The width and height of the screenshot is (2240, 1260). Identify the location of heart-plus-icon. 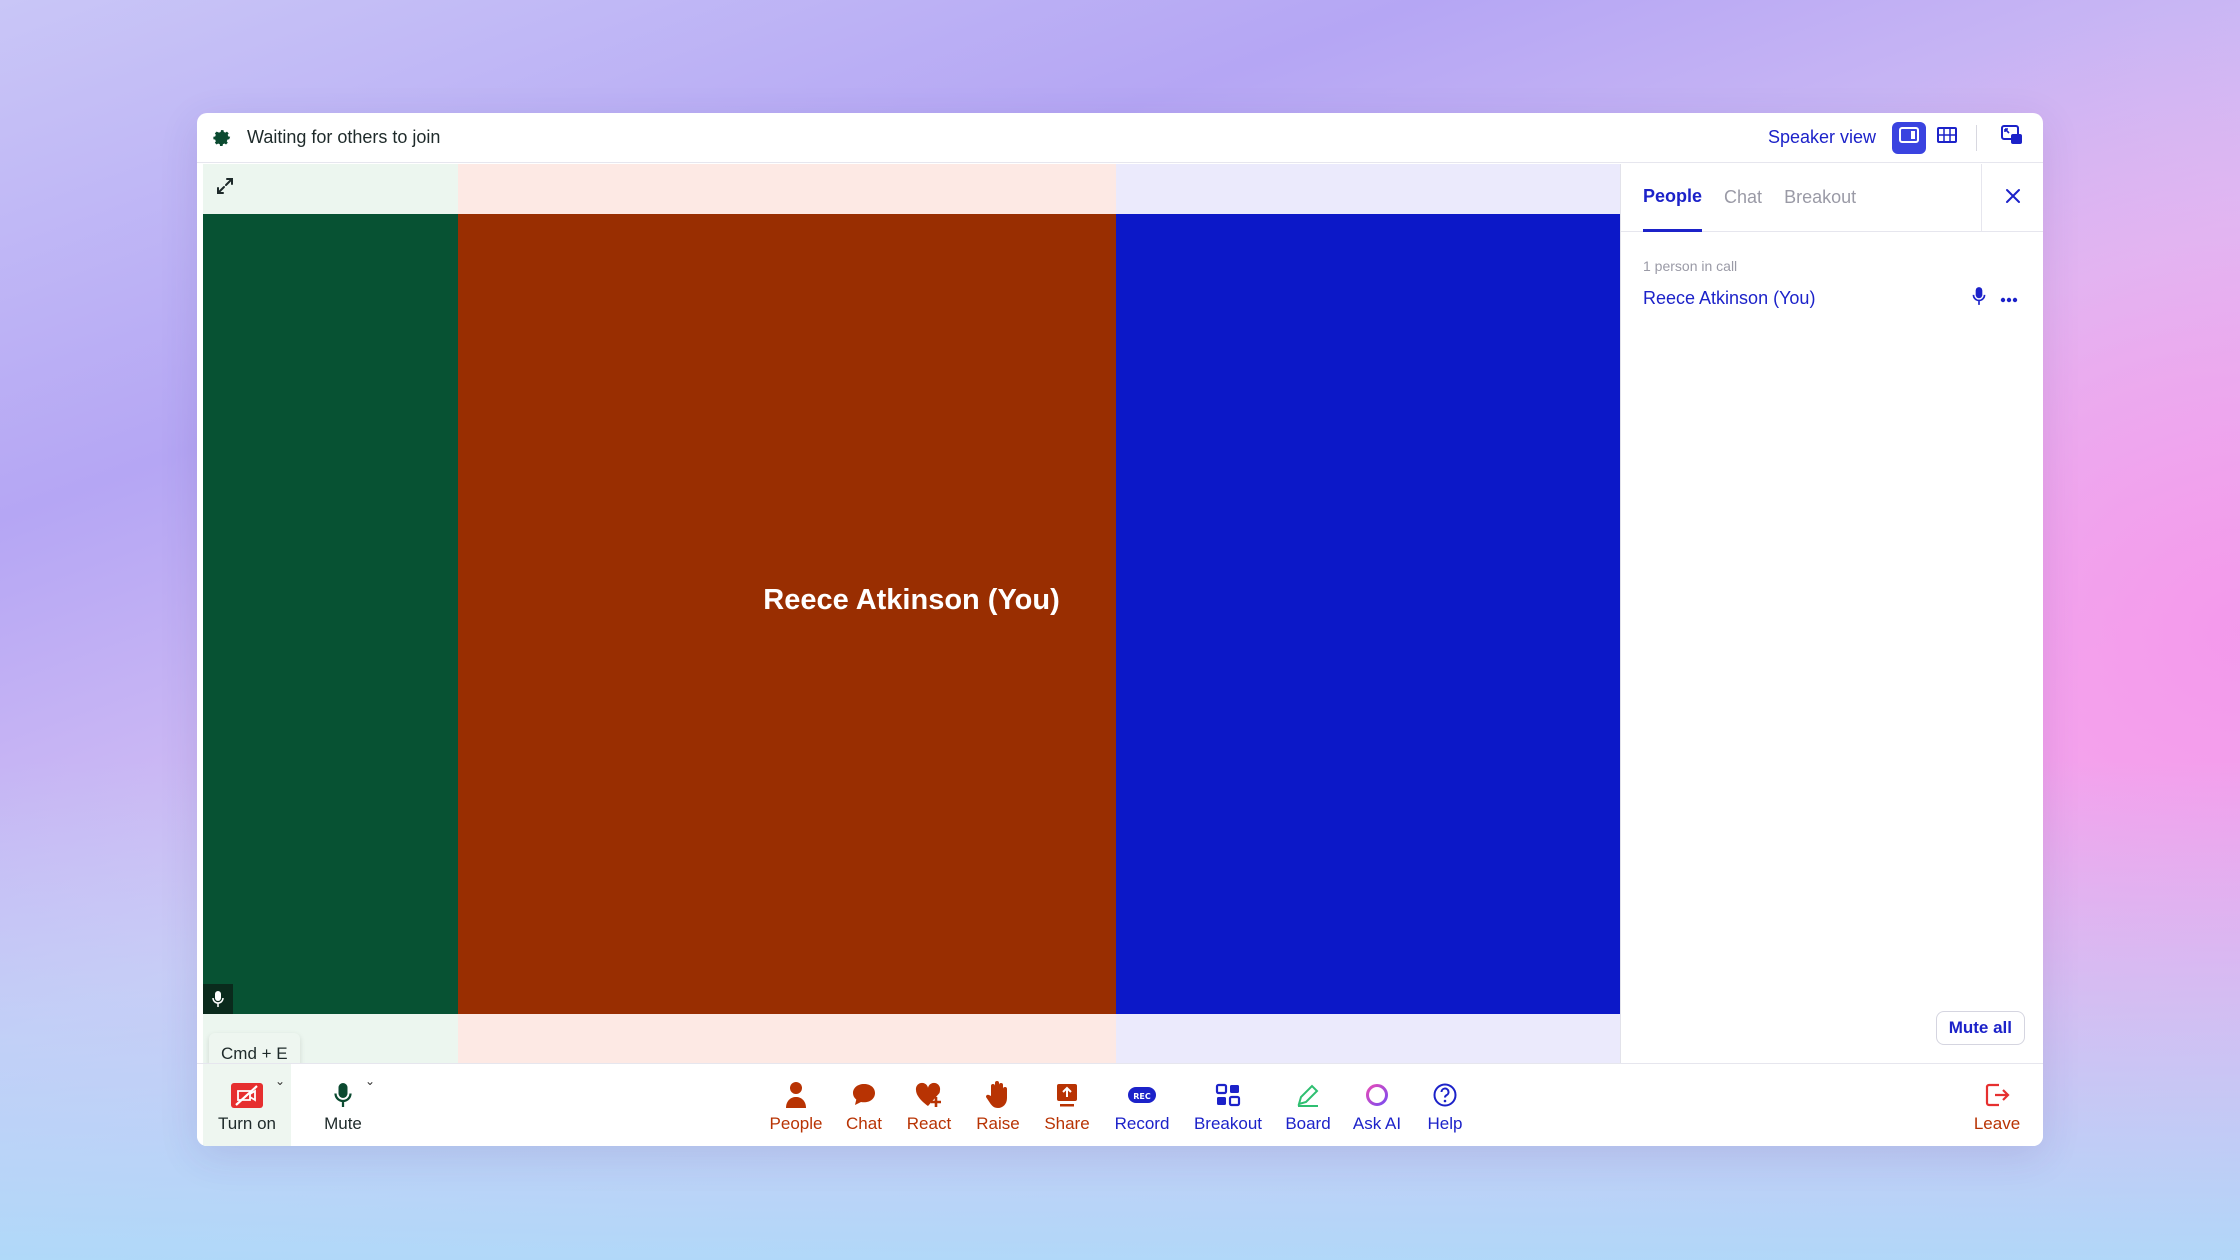
(929, 1095).